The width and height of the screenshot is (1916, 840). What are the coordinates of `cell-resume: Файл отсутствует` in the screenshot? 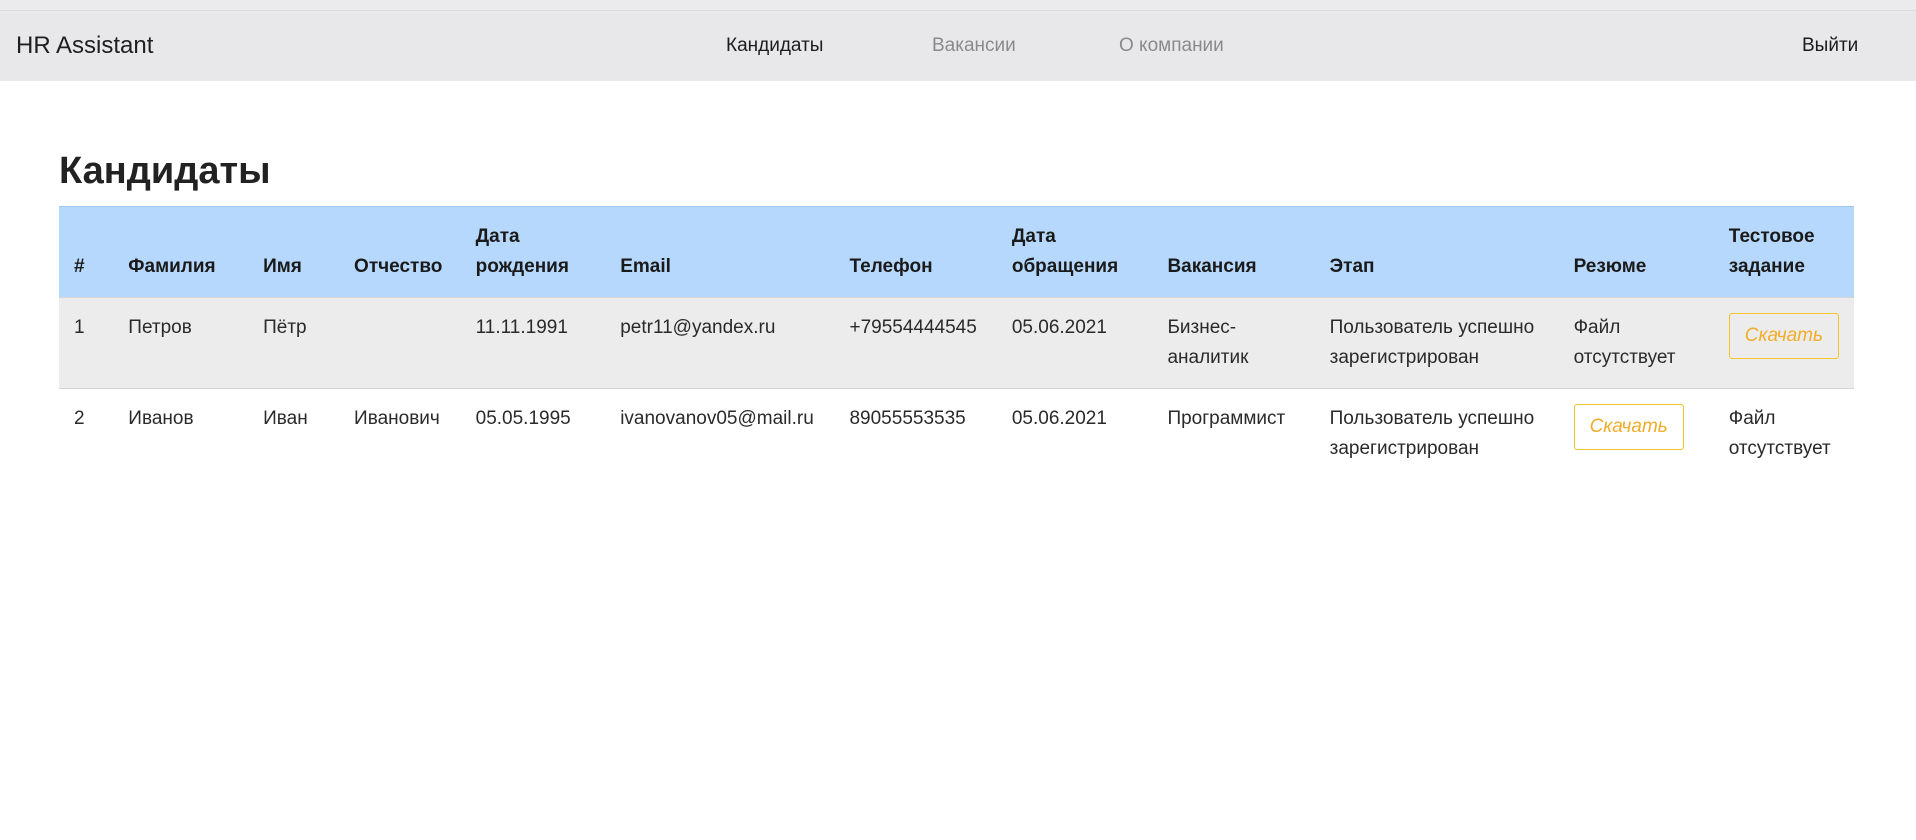 It's located at (1636, 343).